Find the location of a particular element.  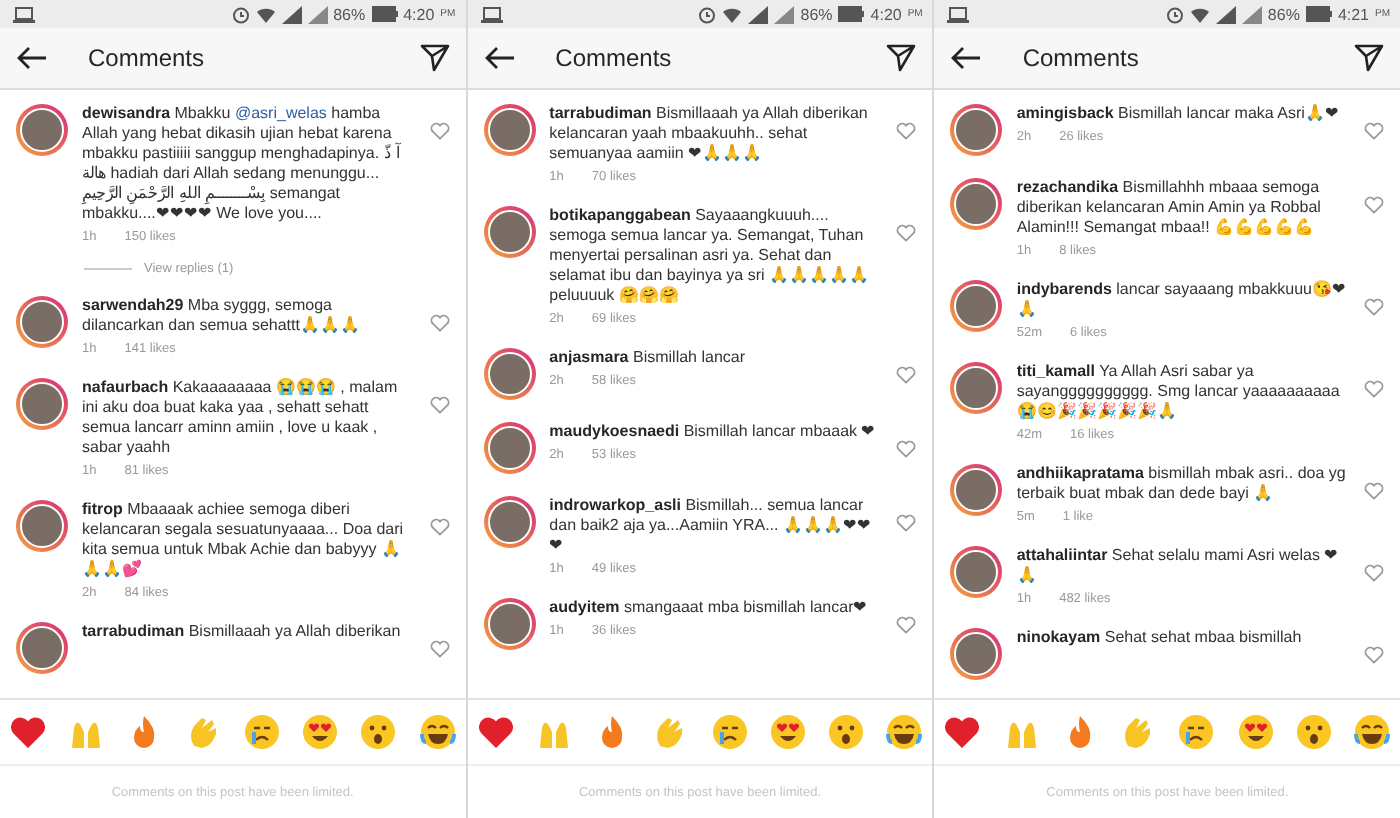

username-link: audyitem is located at coordinates (584, 607).